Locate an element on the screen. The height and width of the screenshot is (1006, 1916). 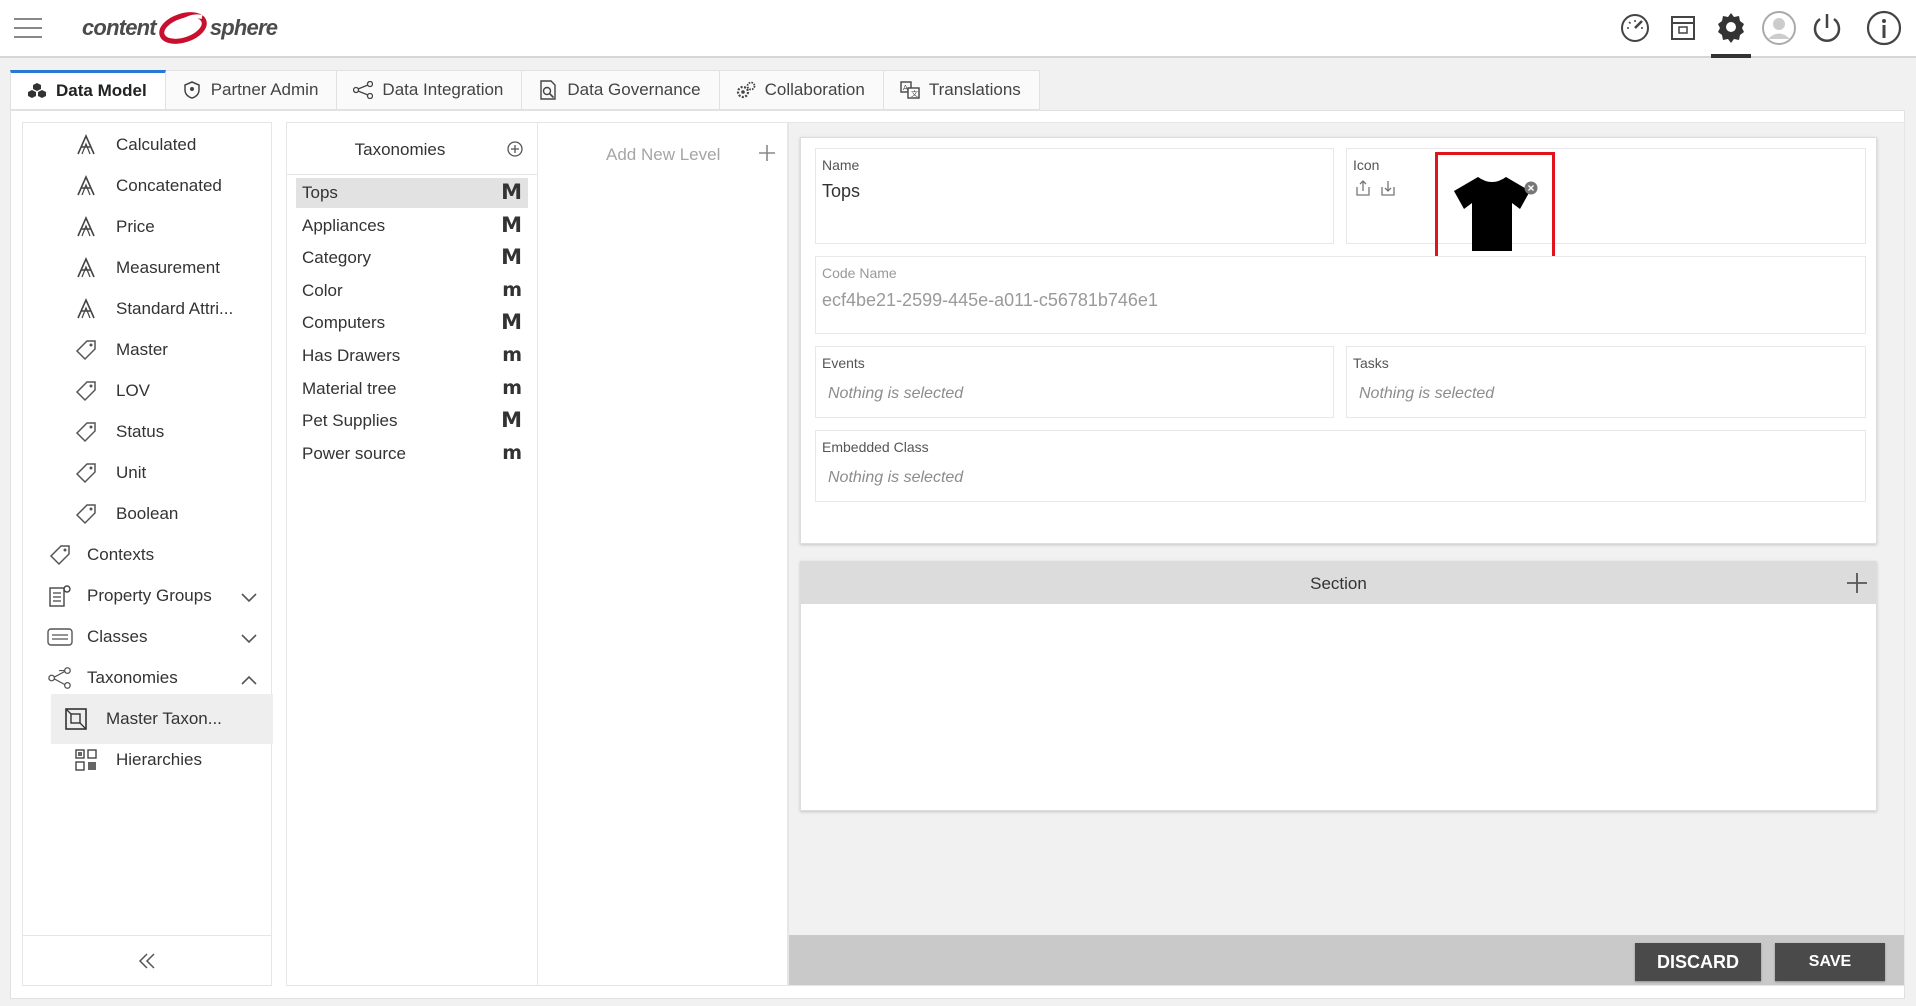
embedded-class-placeholder: Nothing is selected is located at coordinates (896, 477).